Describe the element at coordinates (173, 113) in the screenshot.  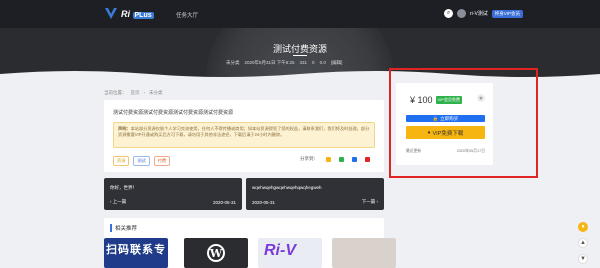
I see `article-body: 测试付费资源测试付费资源测试付费资源测试付费资源` at that location.